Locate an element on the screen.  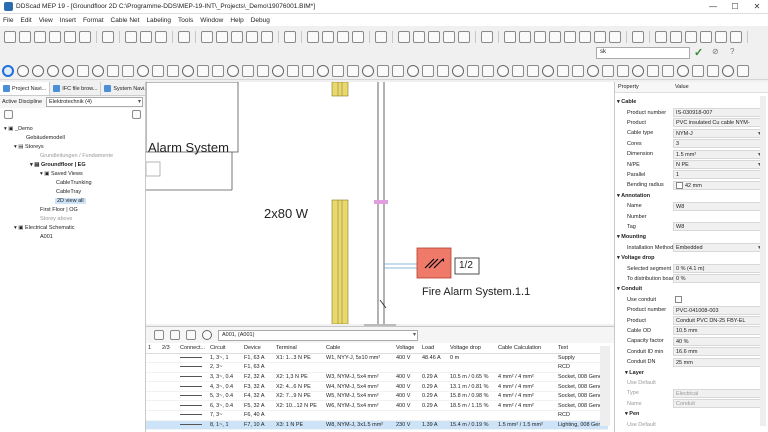
property-value: 0 % (4.1 m) is located at coordinates (718, 269).